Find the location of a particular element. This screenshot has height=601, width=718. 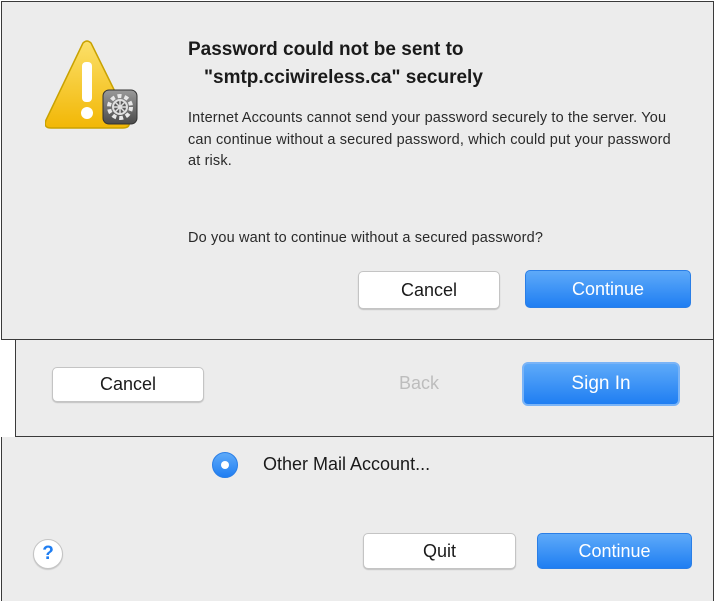

alert-cancel-button: Cancel is located at coordinates (429, 290).